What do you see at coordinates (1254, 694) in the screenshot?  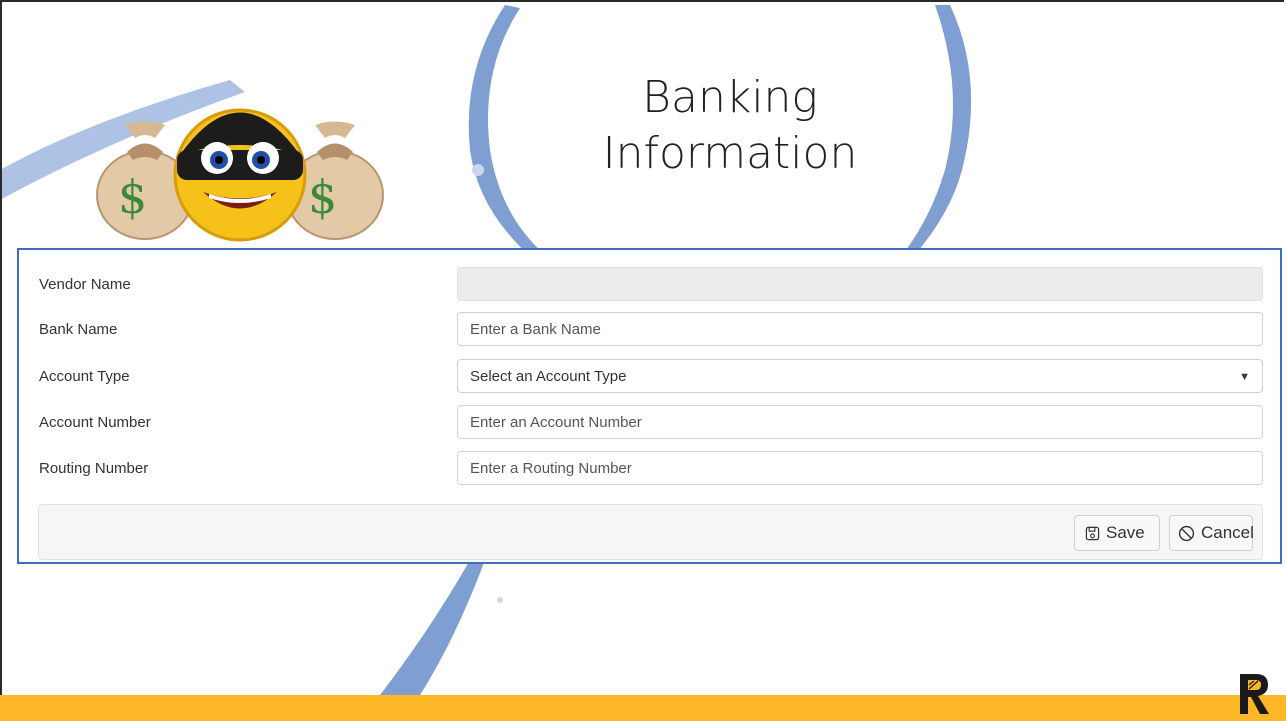 I see `company-logo-icon` at bounding box center [1254, 694].